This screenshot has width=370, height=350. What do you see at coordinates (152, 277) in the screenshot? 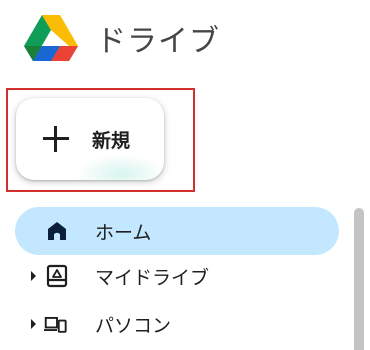
I see `nav-item-label: マイドライブ` at bounding box center [152, 277].